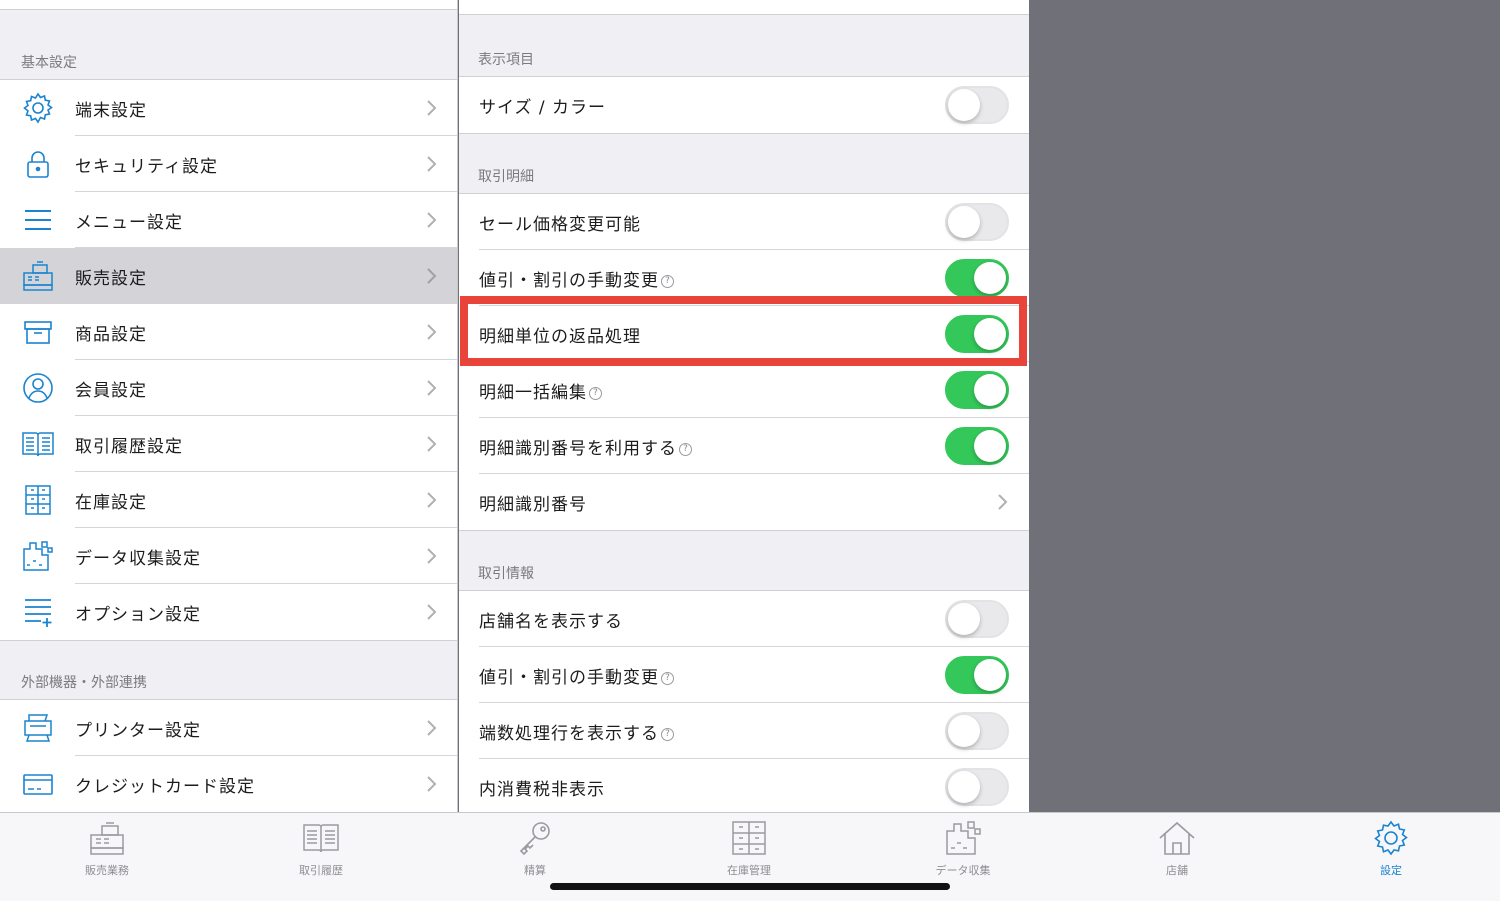 Image resolution: width=1500 pixels, height=901 pixels. What do you see at coordinates (228, 220) in the screenshot?
I see `sidebar-item-menu: メニュー設定` at bounding box center [228, 220].